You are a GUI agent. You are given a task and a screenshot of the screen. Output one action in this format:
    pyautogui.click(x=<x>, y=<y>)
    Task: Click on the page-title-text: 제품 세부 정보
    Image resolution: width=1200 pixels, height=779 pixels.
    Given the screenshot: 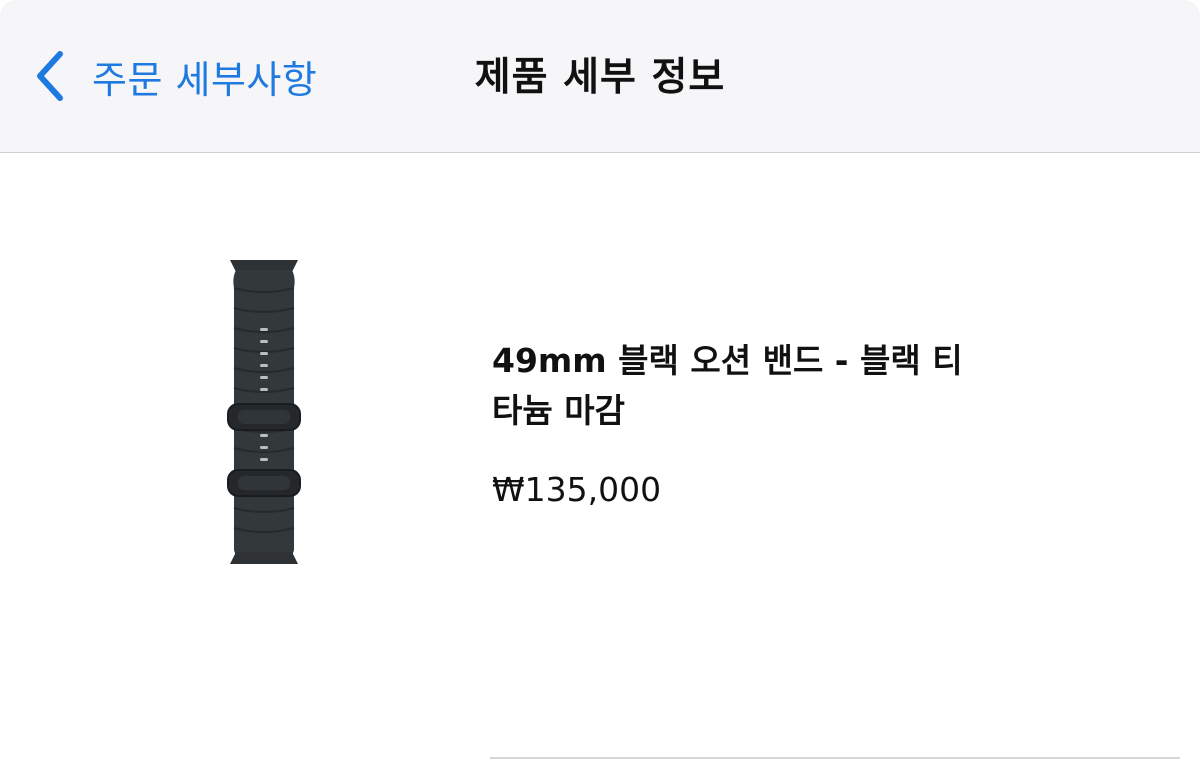 What is the action you would take?
    pyautogui.click(x=600, y=77)
    